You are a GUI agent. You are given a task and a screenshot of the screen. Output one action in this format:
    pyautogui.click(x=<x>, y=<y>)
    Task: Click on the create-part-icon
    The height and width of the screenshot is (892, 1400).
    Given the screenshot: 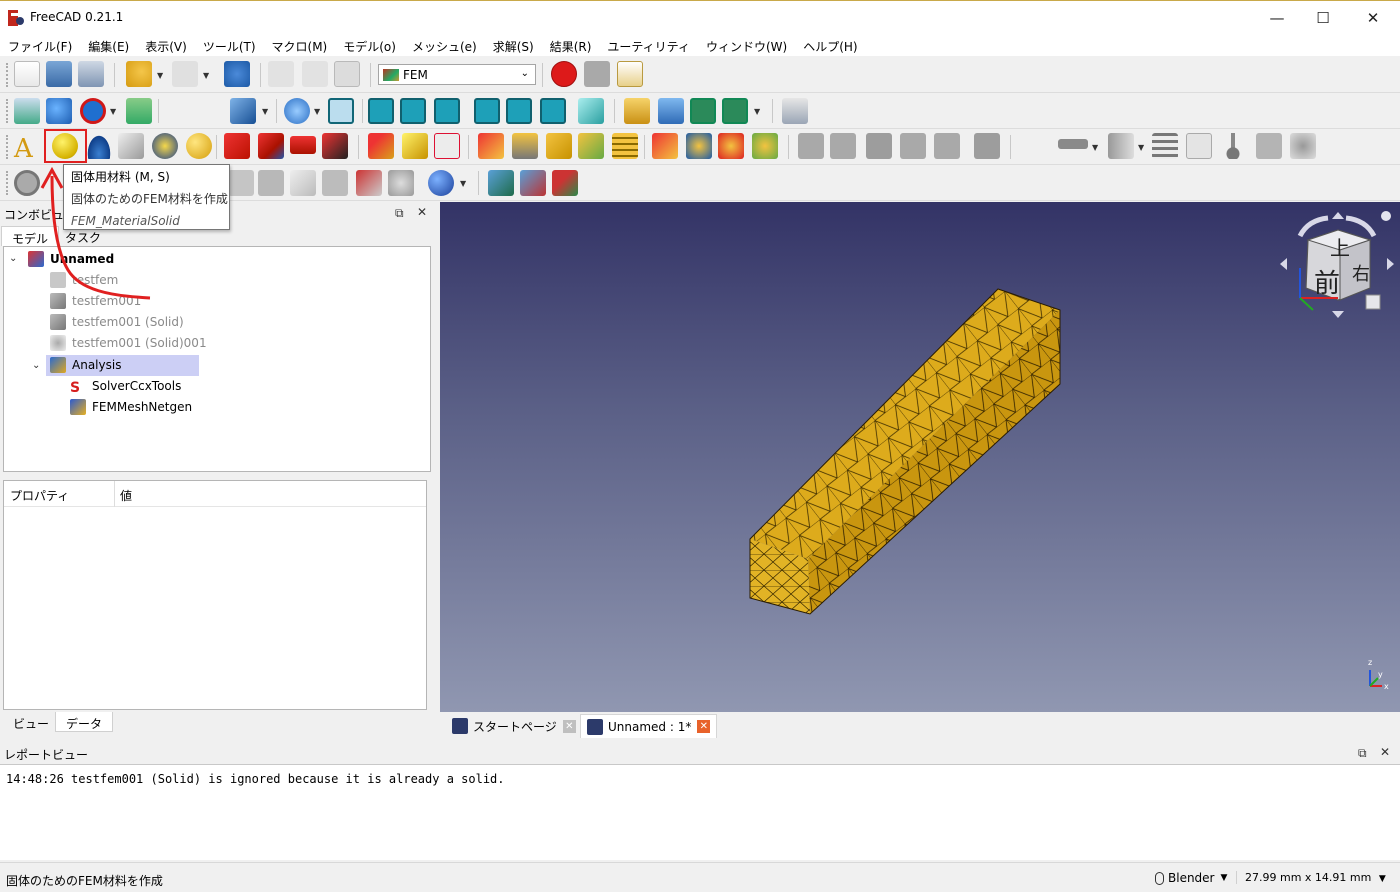 What is the action you would take?
    pyautogui.click(x=637, y=111)
    